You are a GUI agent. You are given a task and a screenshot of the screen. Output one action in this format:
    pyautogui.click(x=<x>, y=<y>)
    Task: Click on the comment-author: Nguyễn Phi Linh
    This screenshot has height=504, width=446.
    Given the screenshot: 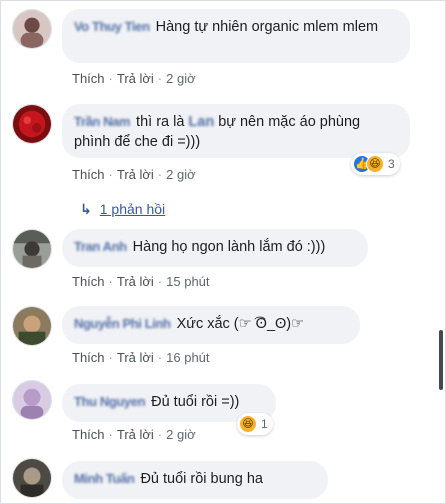 What is the action you would take?
    pyautogui.click(x=122, y=323)
    